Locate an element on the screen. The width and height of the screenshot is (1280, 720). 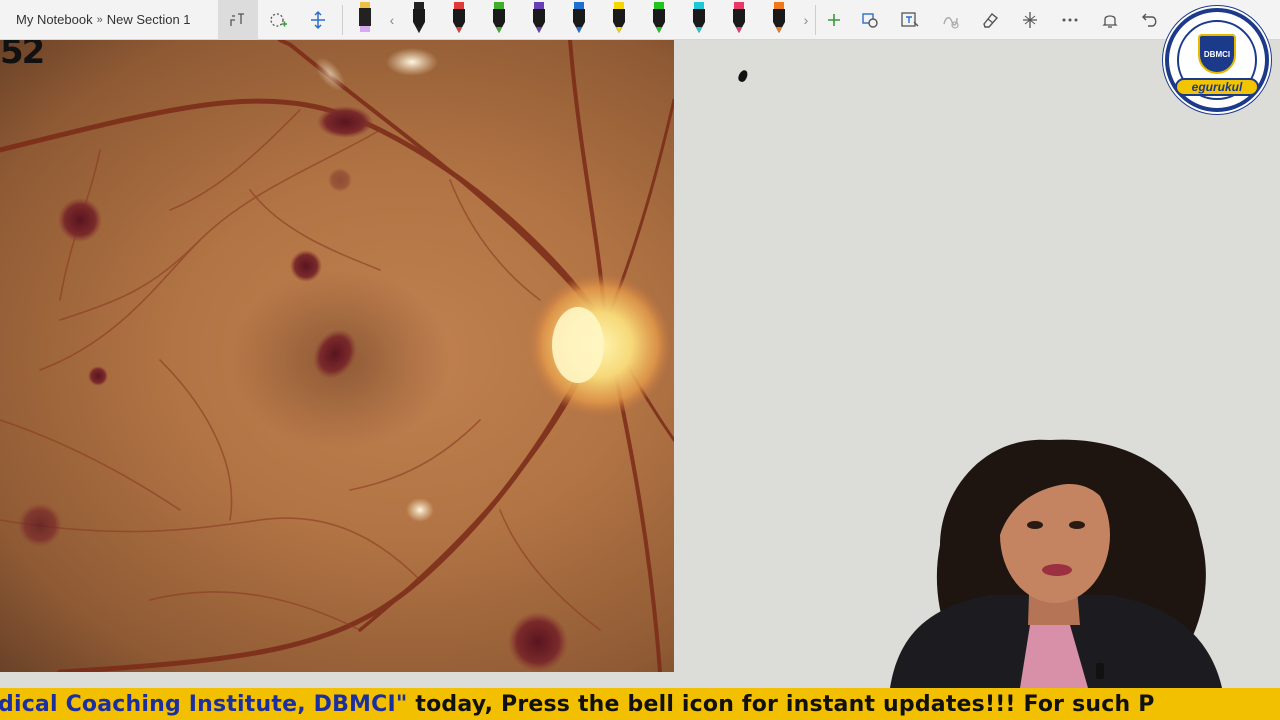
presenter-video is located at coordinates (1050, 541).